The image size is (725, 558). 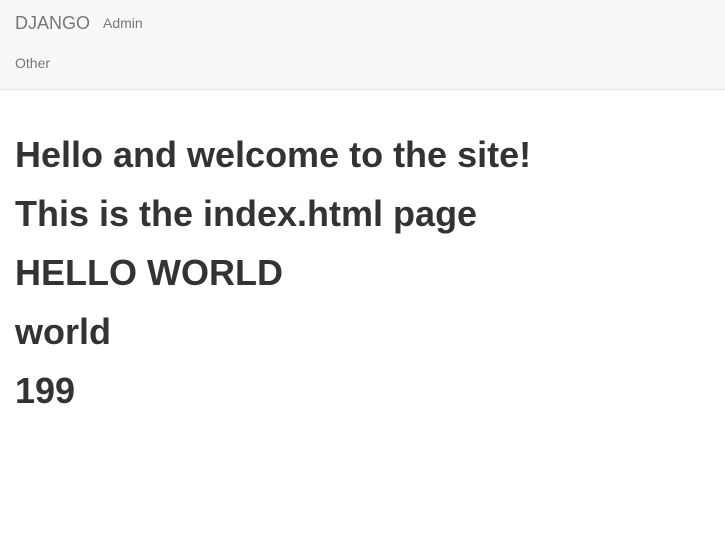 What do you see at coordinates (45, 390) in the screenshot?
I see `number-heading: 199` at bounding box center [45, 390].